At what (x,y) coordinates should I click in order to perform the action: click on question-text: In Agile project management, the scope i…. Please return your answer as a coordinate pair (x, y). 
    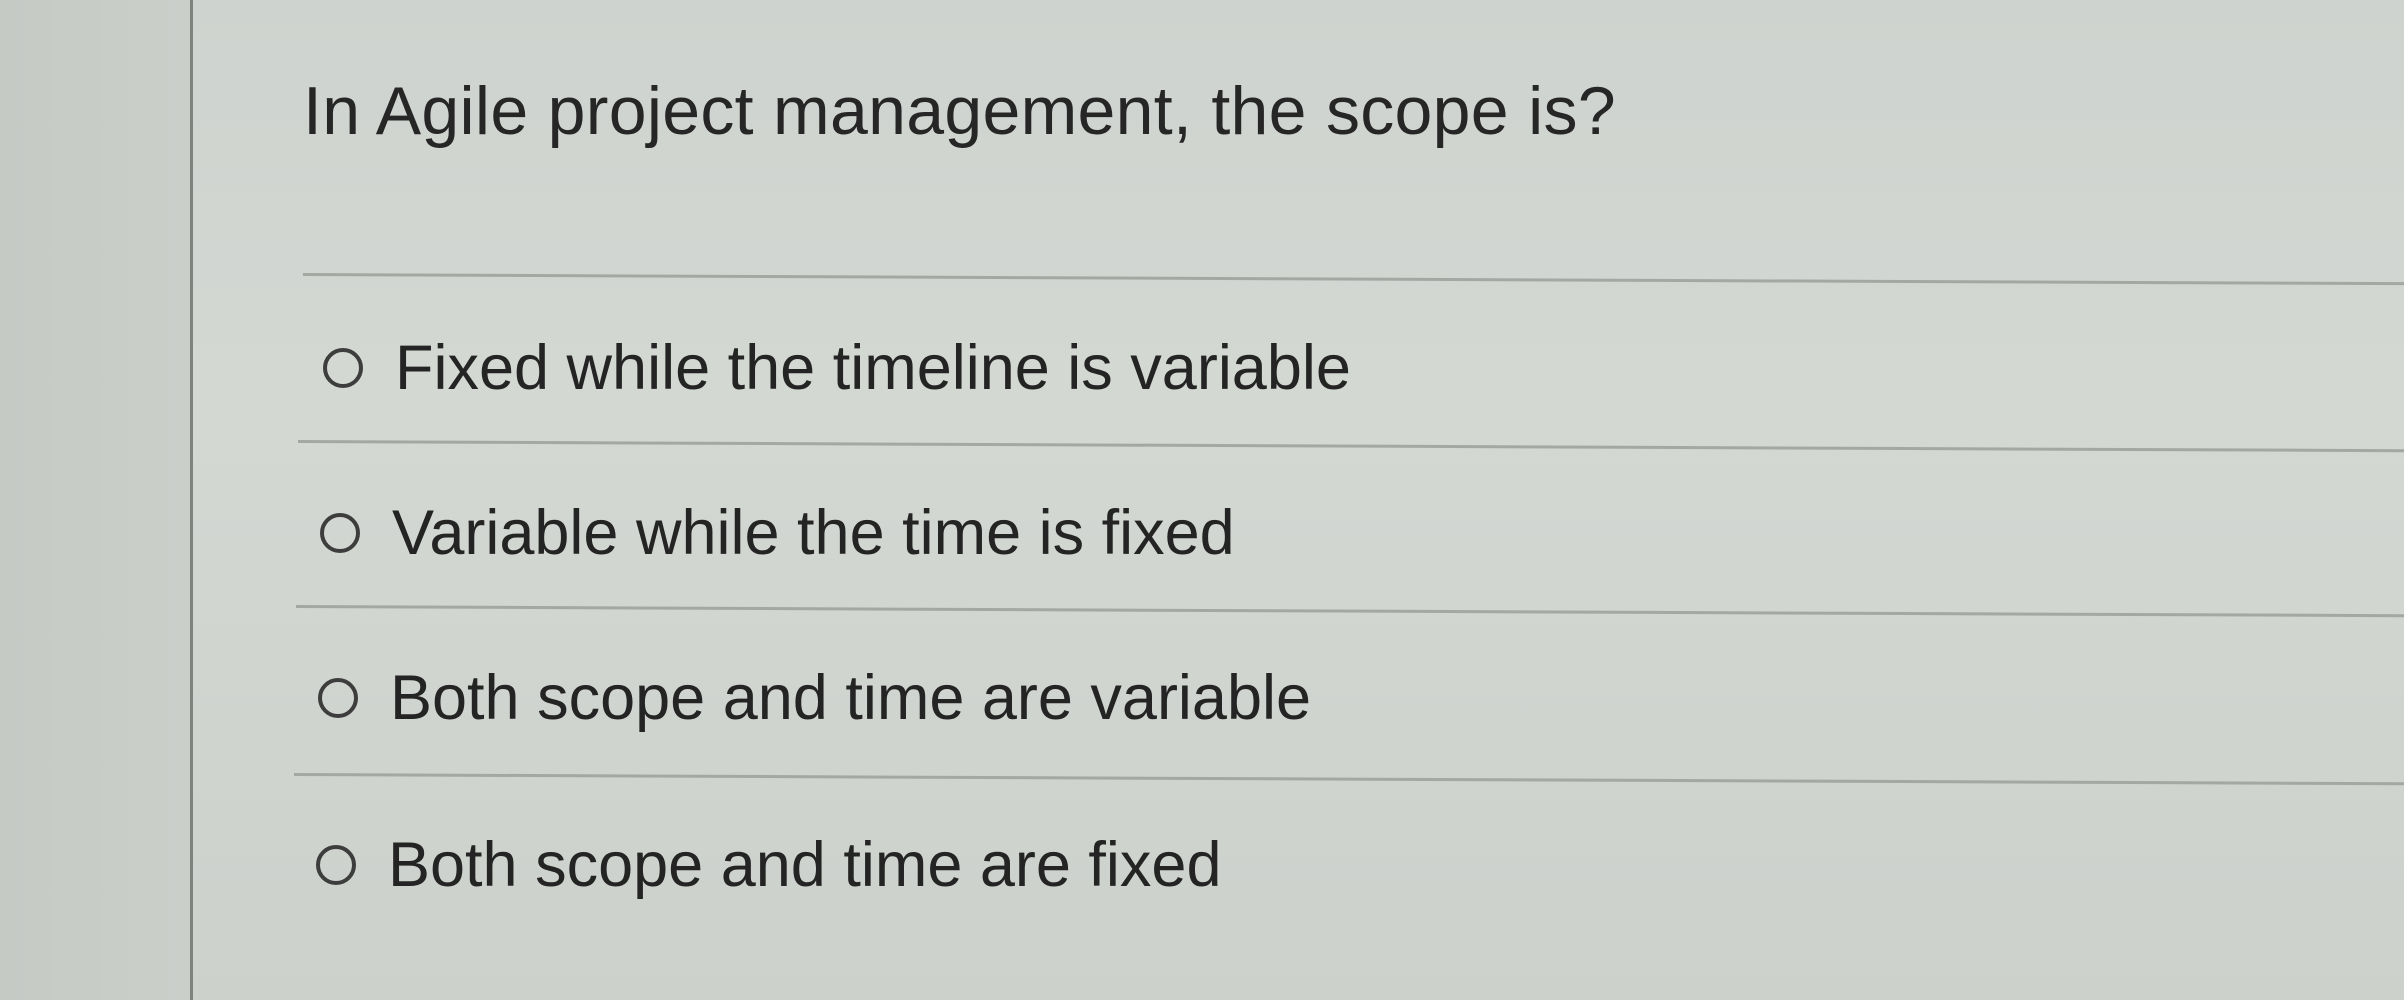
    Looking at the image, I should click on (959, 111).